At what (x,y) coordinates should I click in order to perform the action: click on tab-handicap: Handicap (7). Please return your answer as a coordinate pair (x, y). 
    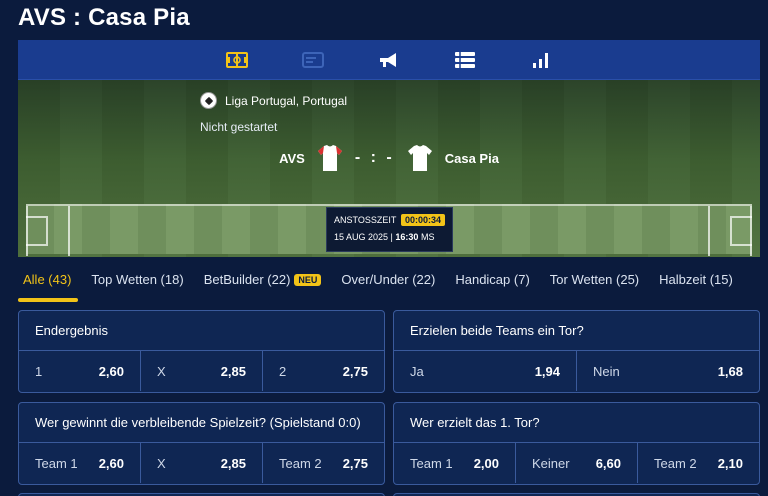
    Looking at the image, I should click on (492, 285).